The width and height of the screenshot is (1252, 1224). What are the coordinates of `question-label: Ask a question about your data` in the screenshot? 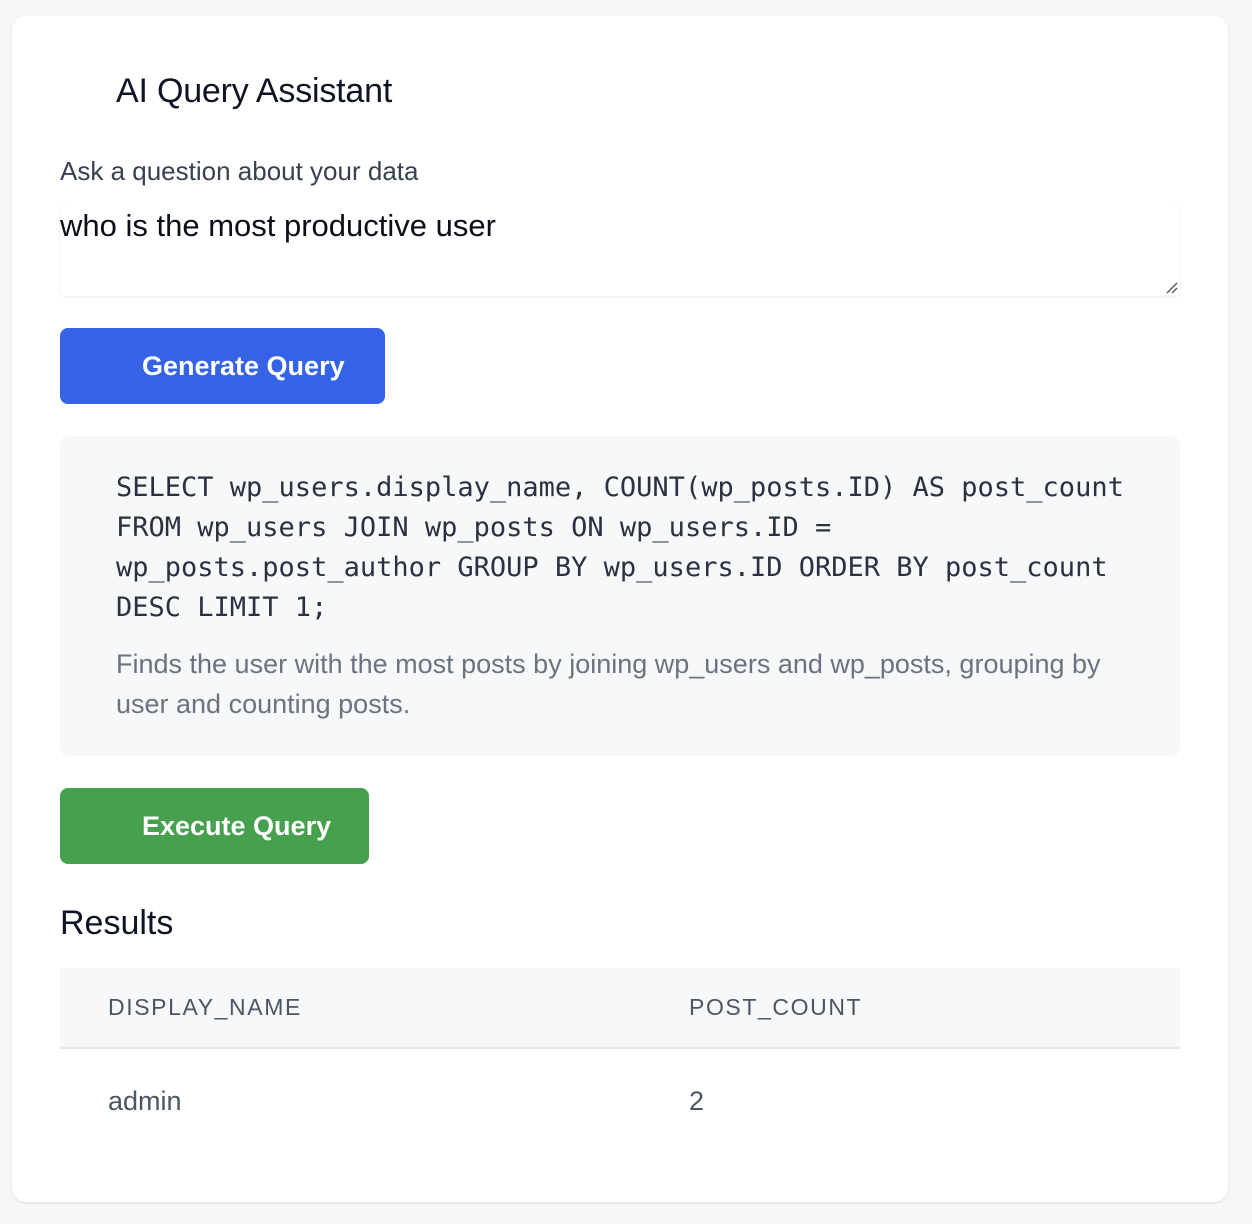 It's located at (239, 171).